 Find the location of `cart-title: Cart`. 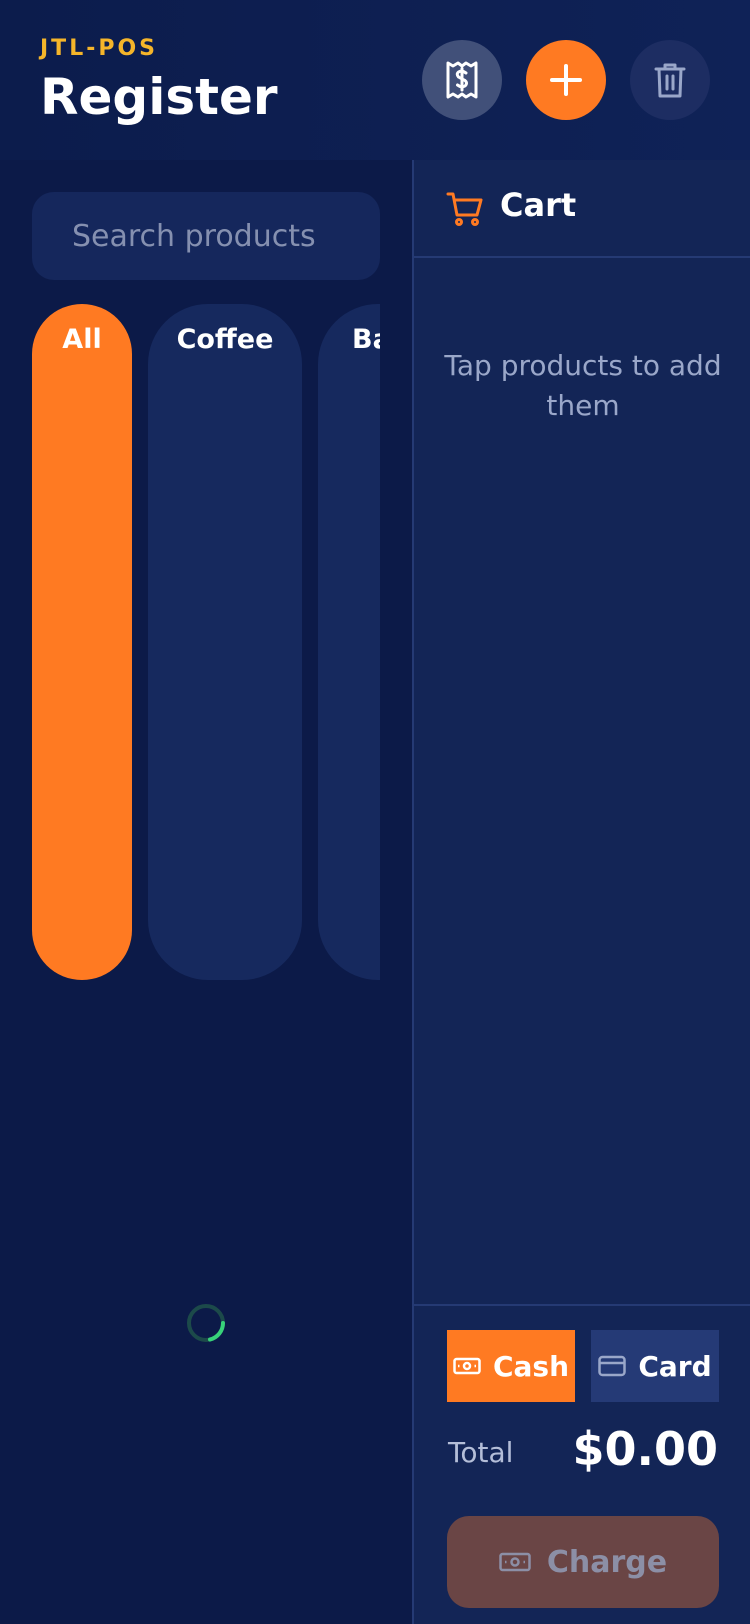

cart-title: Cart is located at coordinates (538, 205).